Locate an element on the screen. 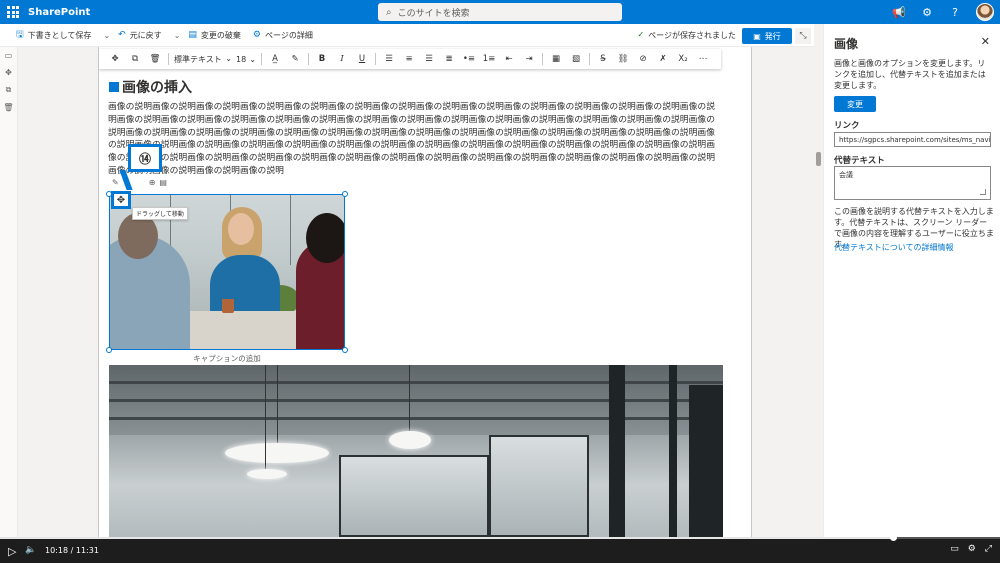 This screenshot has height=563, width=1000. text-style-dropdown: 標準テキスト ⌄ is located at coordinates (203, 59).